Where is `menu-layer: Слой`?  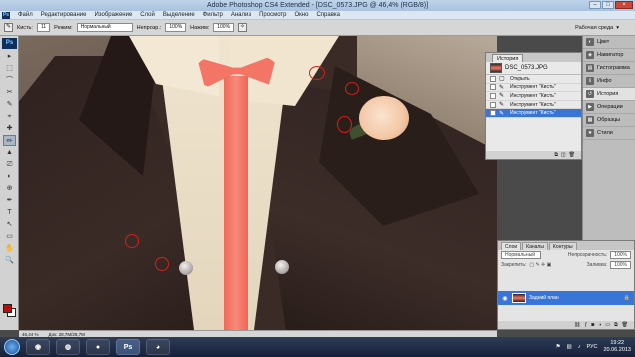
menu-layer: Слой is located at coordinates (147, 15).